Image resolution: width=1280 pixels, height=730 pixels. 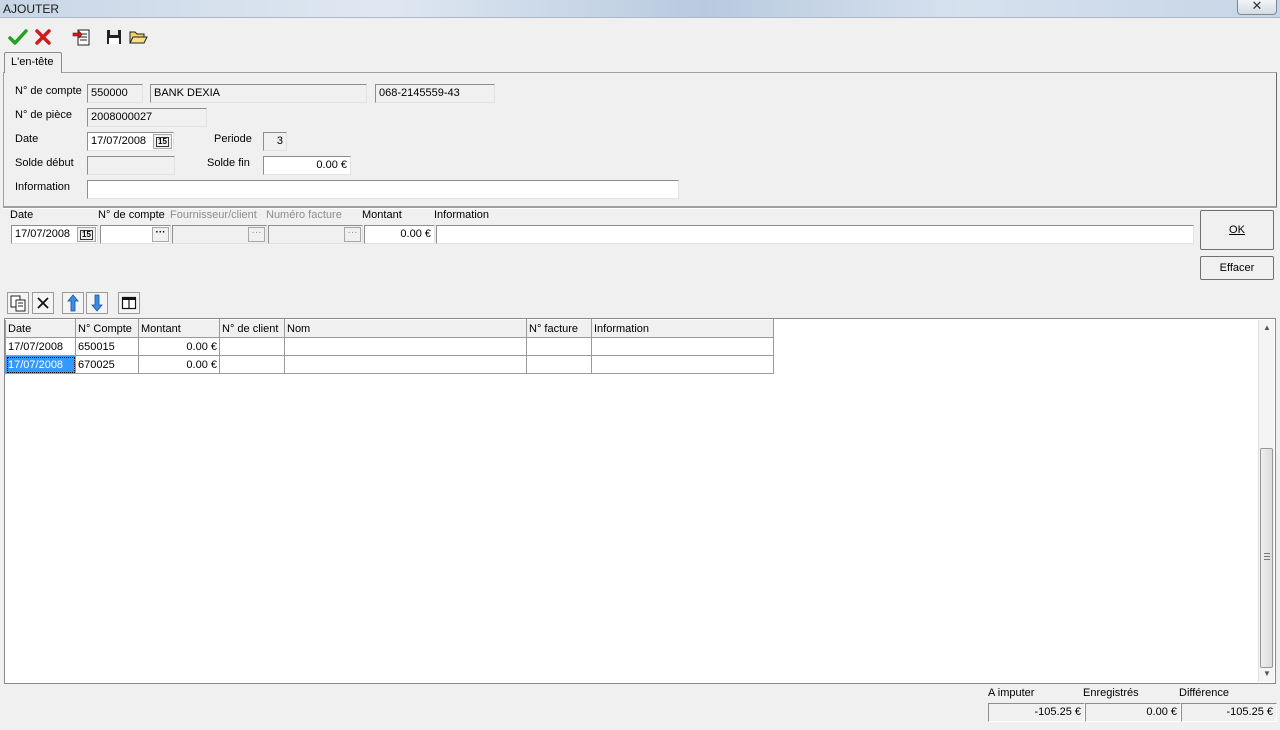 I want to click on account-lookup-button: ···, so click(x=160, y=234).